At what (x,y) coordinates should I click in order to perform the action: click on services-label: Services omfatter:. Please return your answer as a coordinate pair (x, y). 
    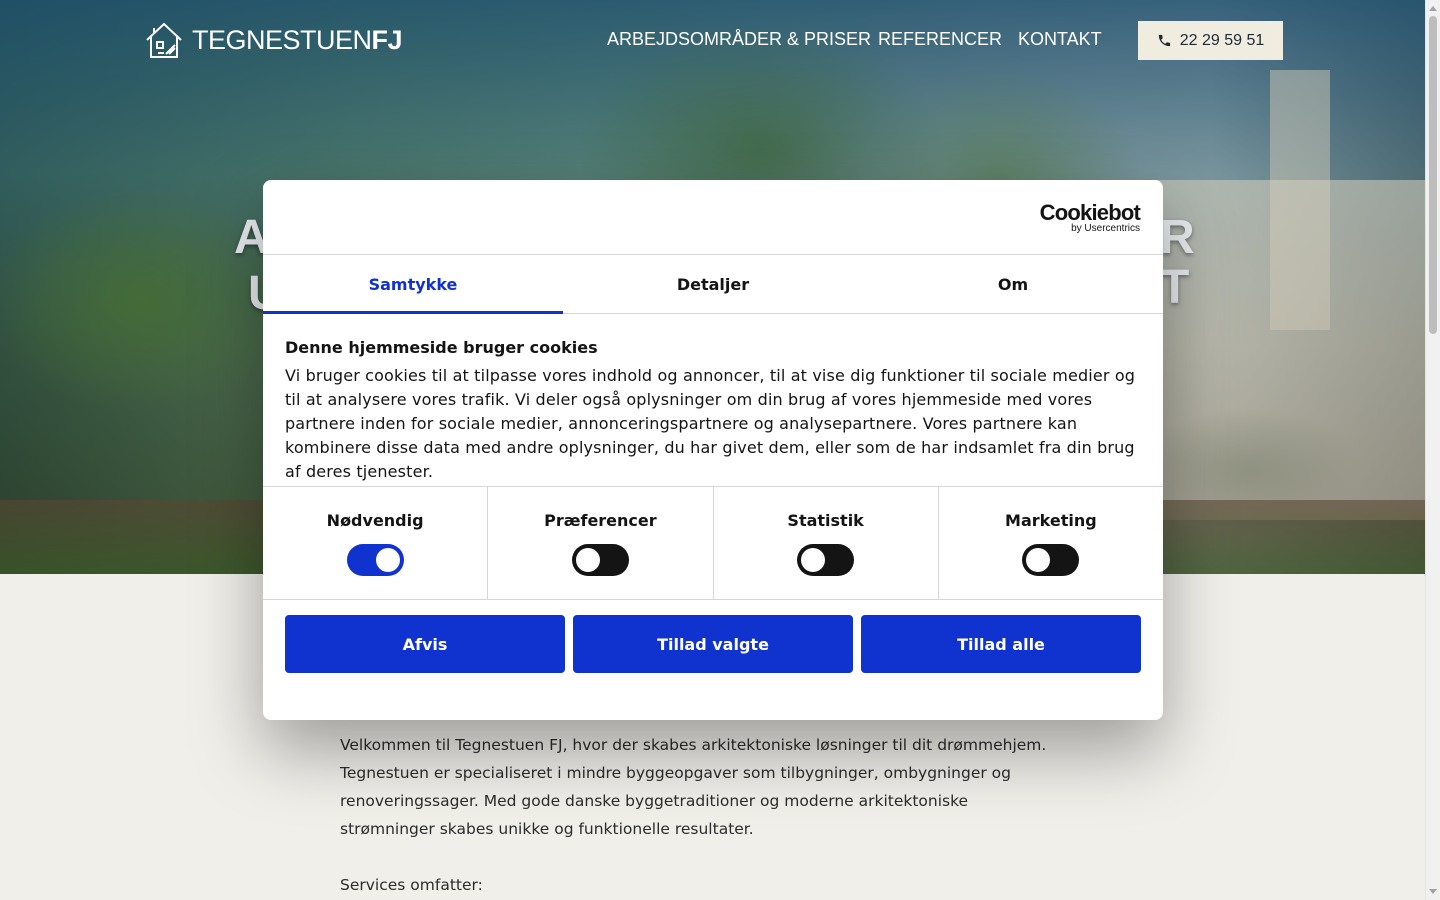
    Looking at the image, I should click on (411, 885).